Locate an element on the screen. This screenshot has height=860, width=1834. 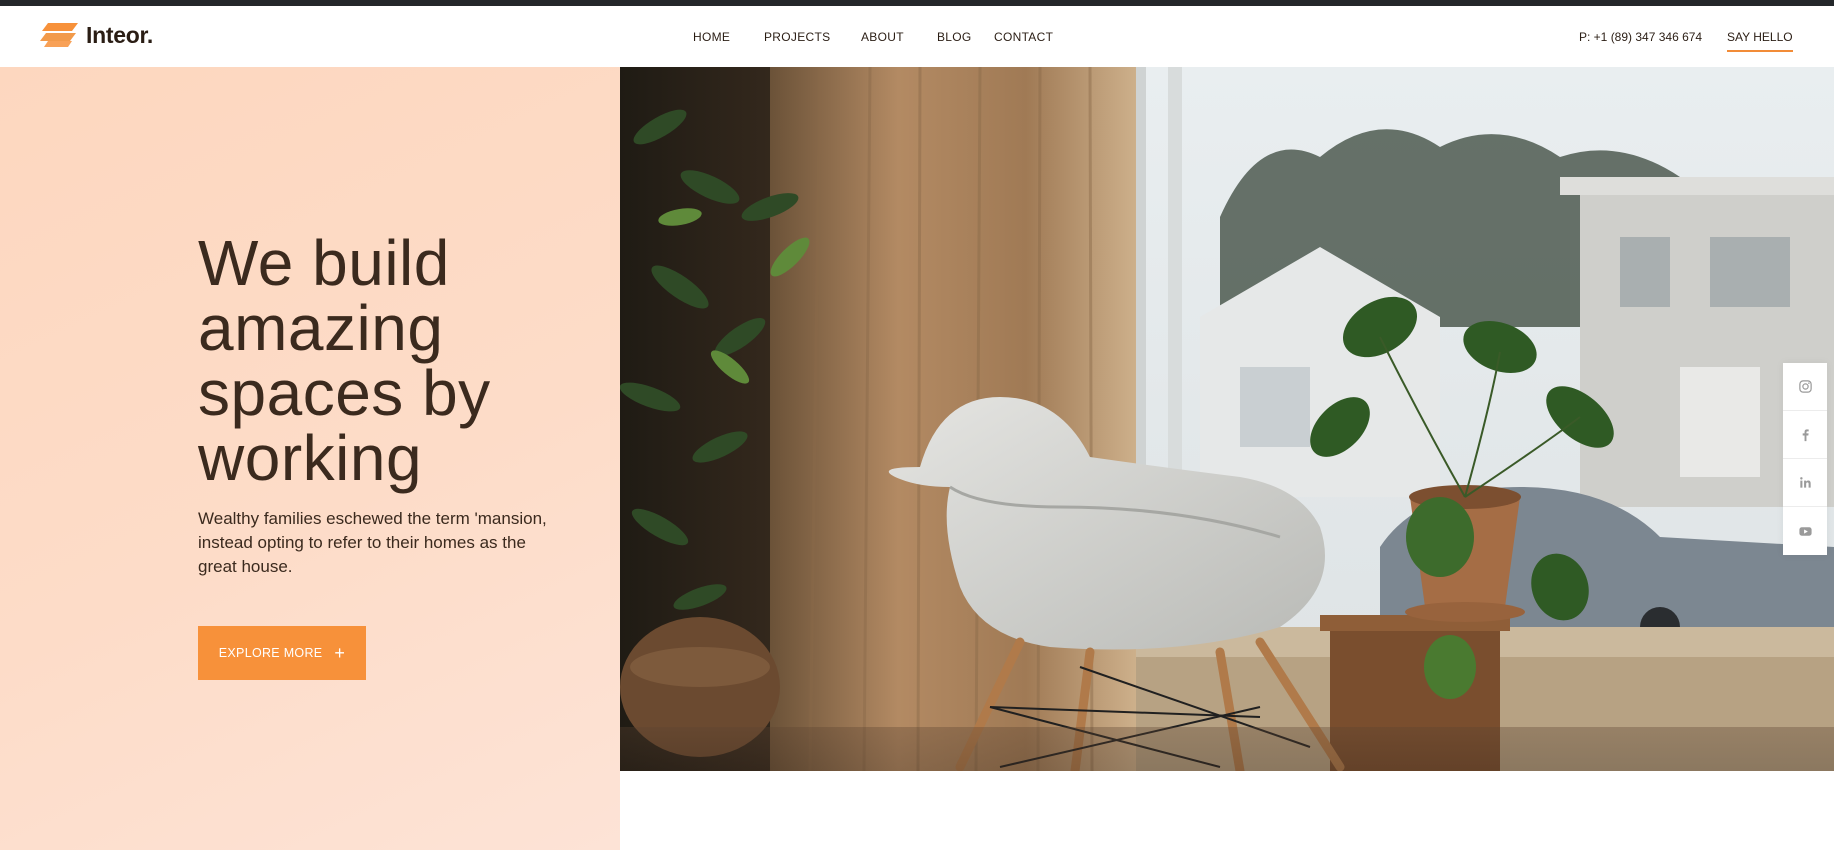
nav-about: ABOUT is located at coordinates (882, 37).